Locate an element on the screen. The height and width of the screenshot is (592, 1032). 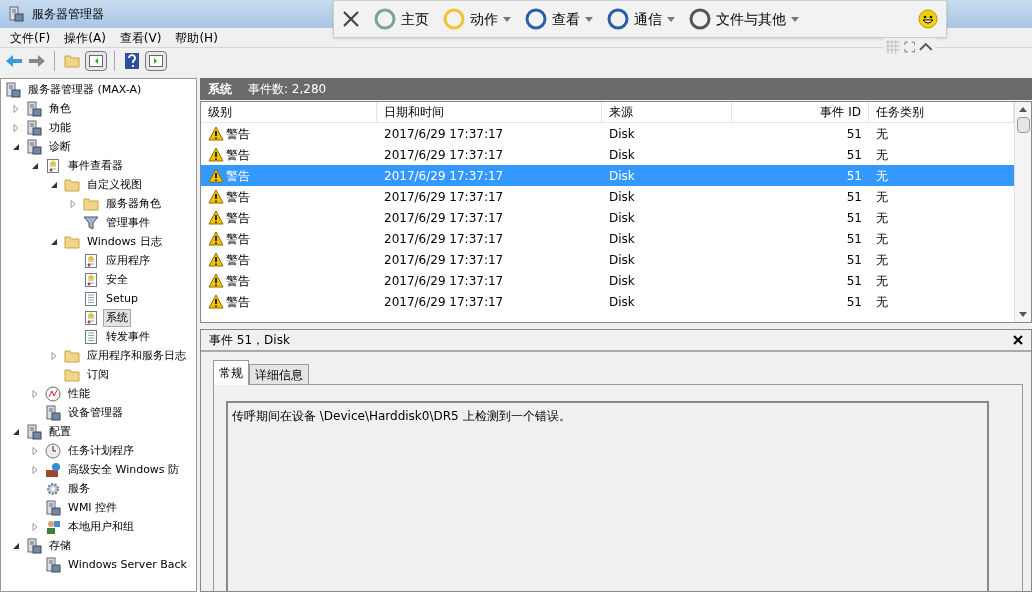
toolbar-icon is located at coordinates (700, 19).